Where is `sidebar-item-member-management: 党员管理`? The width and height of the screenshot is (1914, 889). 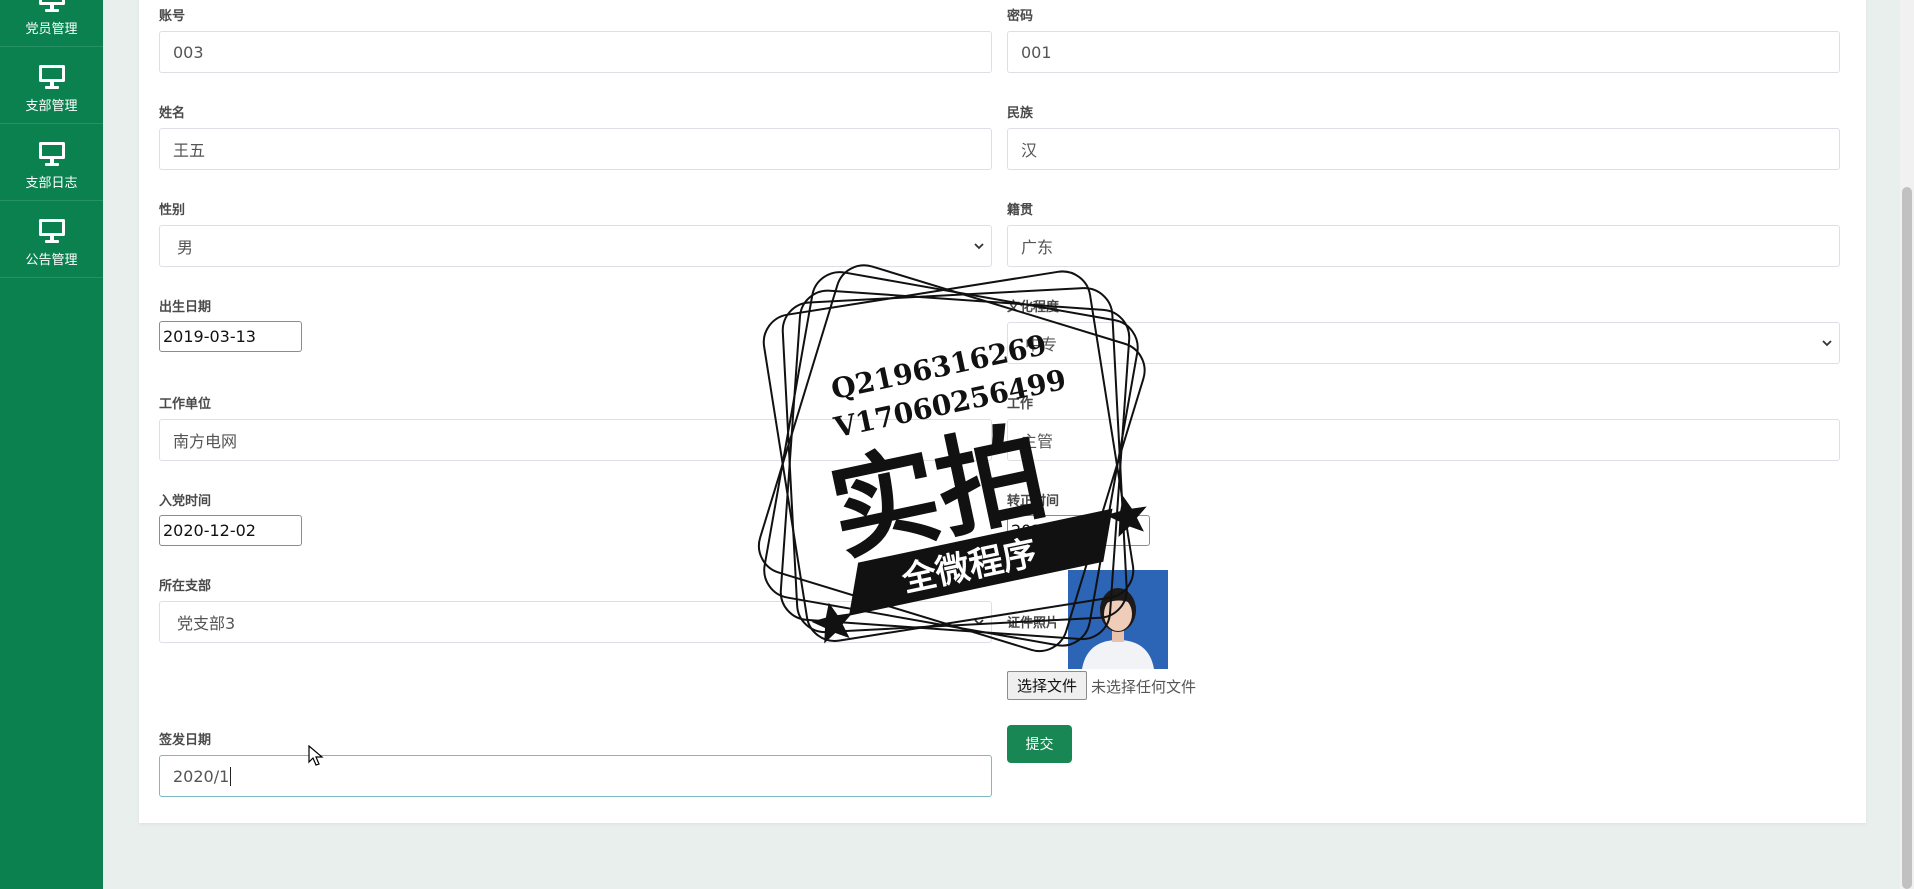 sidebar-item-member-management: 党员管理 is located at coordinates (51, 23).